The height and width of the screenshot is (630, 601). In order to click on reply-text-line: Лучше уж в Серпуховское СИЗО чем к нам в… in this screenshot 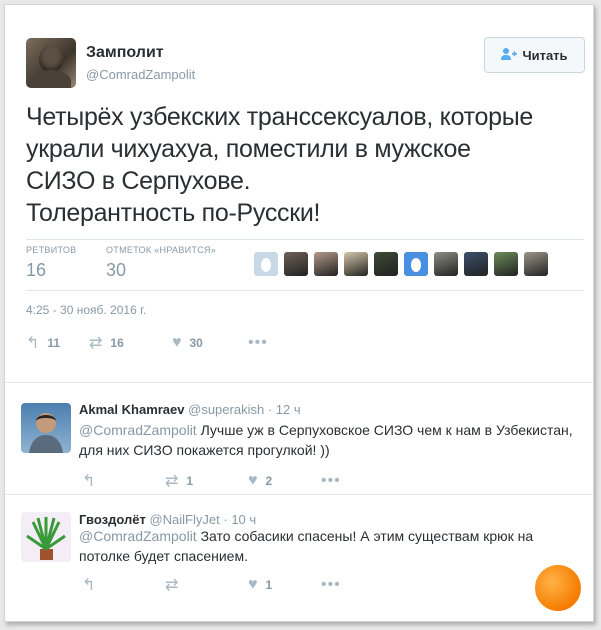, I will do `click(384, 430)`.